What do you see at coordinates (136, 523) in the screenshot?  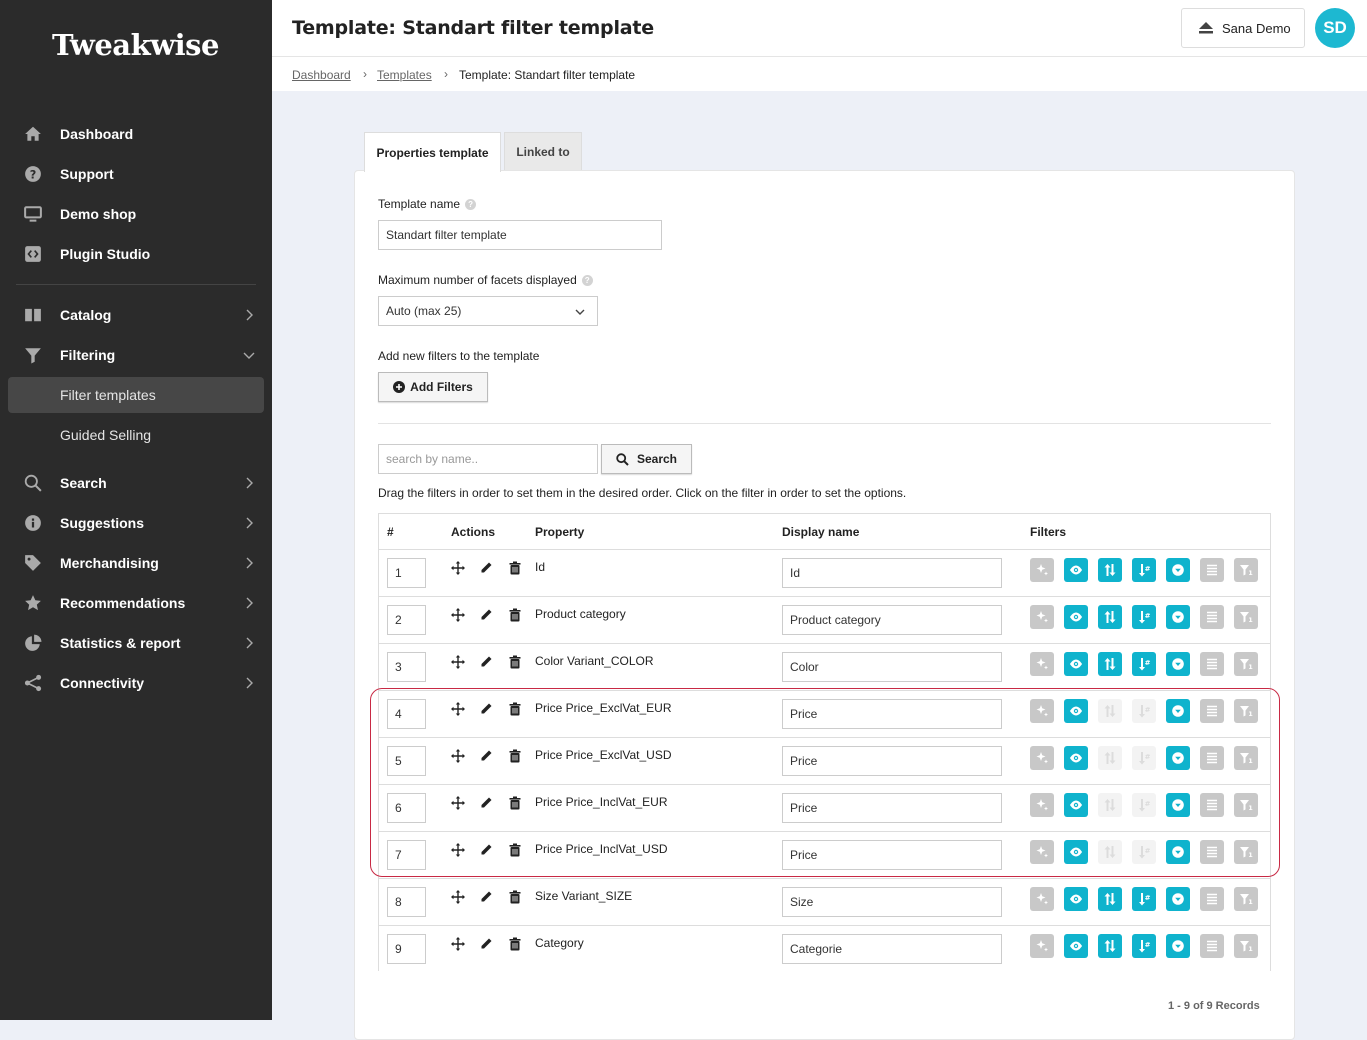 I see `sidebar-item-suggestions: Suggestions` at bounding box center [136, 523].